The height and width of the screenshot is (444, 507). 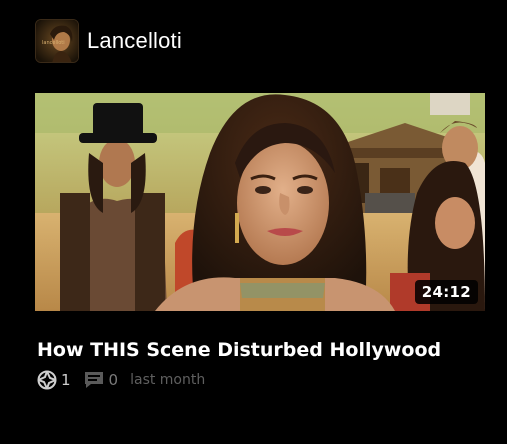 I want to click on channel-avatar: lancelloti, so click(x=57, y=41).